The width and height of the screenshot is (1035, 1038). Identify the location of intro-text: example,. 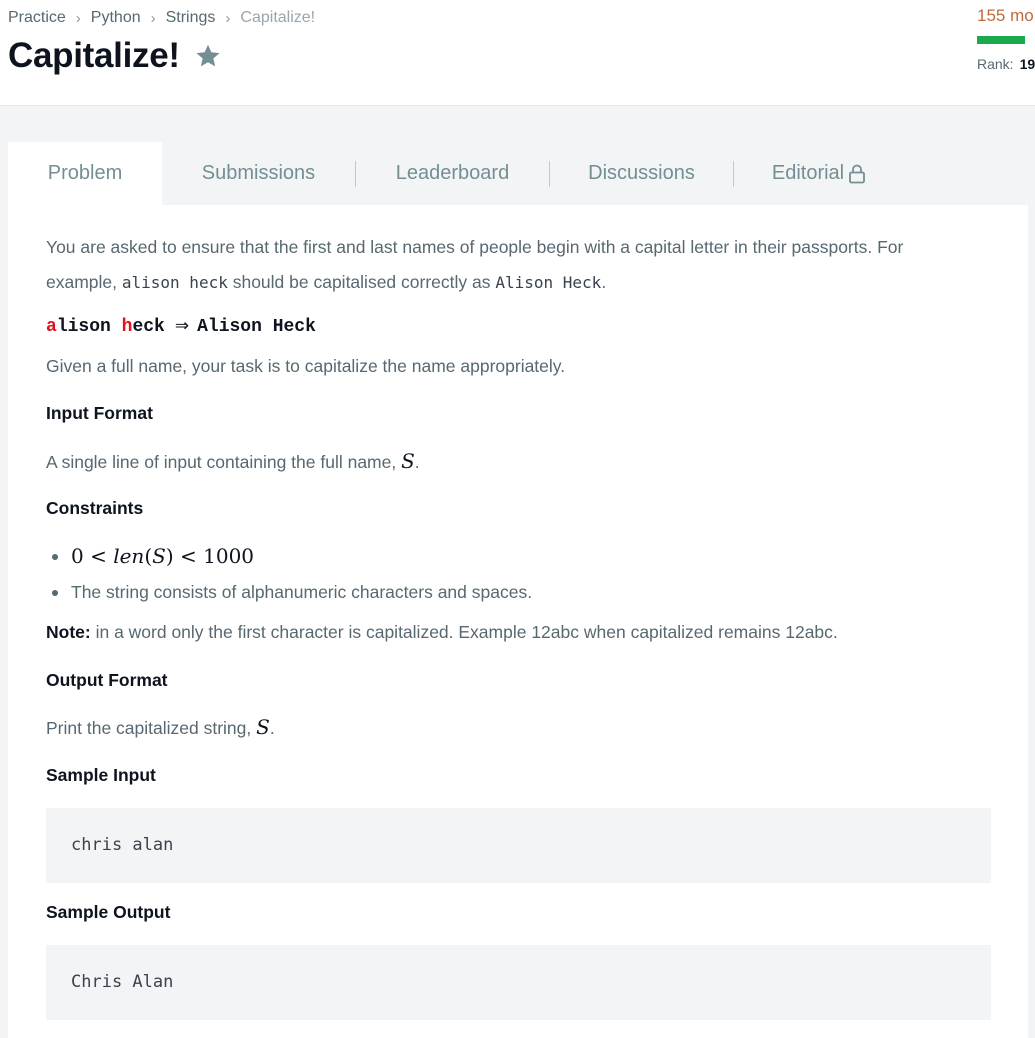
(84, 282).